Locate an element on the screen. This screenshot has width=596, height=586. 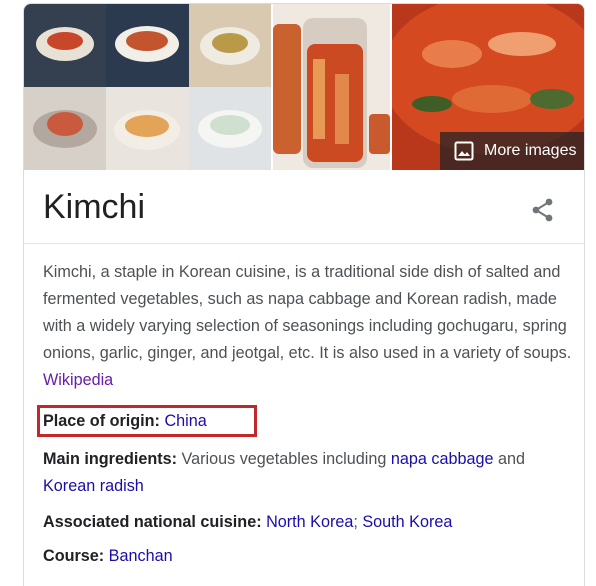
fact-label: Associated national cuisine: is located at coordinates (152, 522).